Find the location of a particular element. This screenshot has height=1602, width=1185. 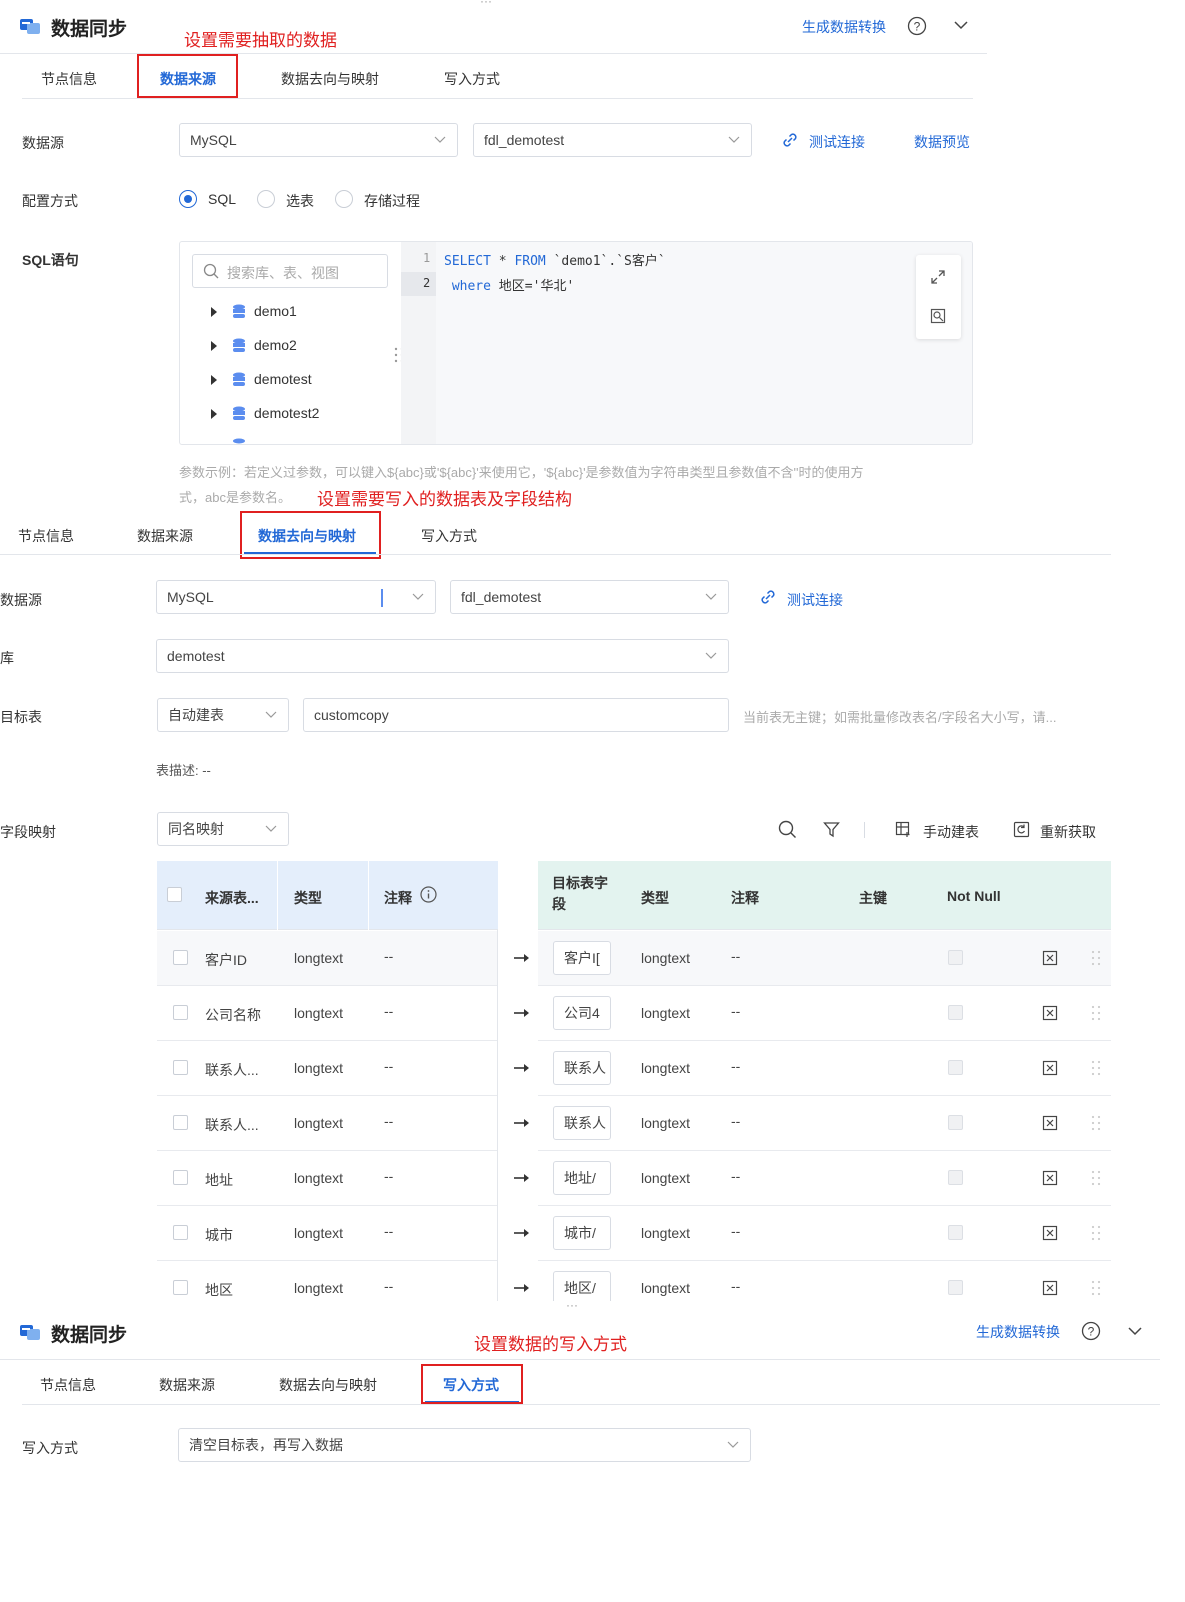

target-mode-select: 自动建表 is located at coordinates (223, 715).